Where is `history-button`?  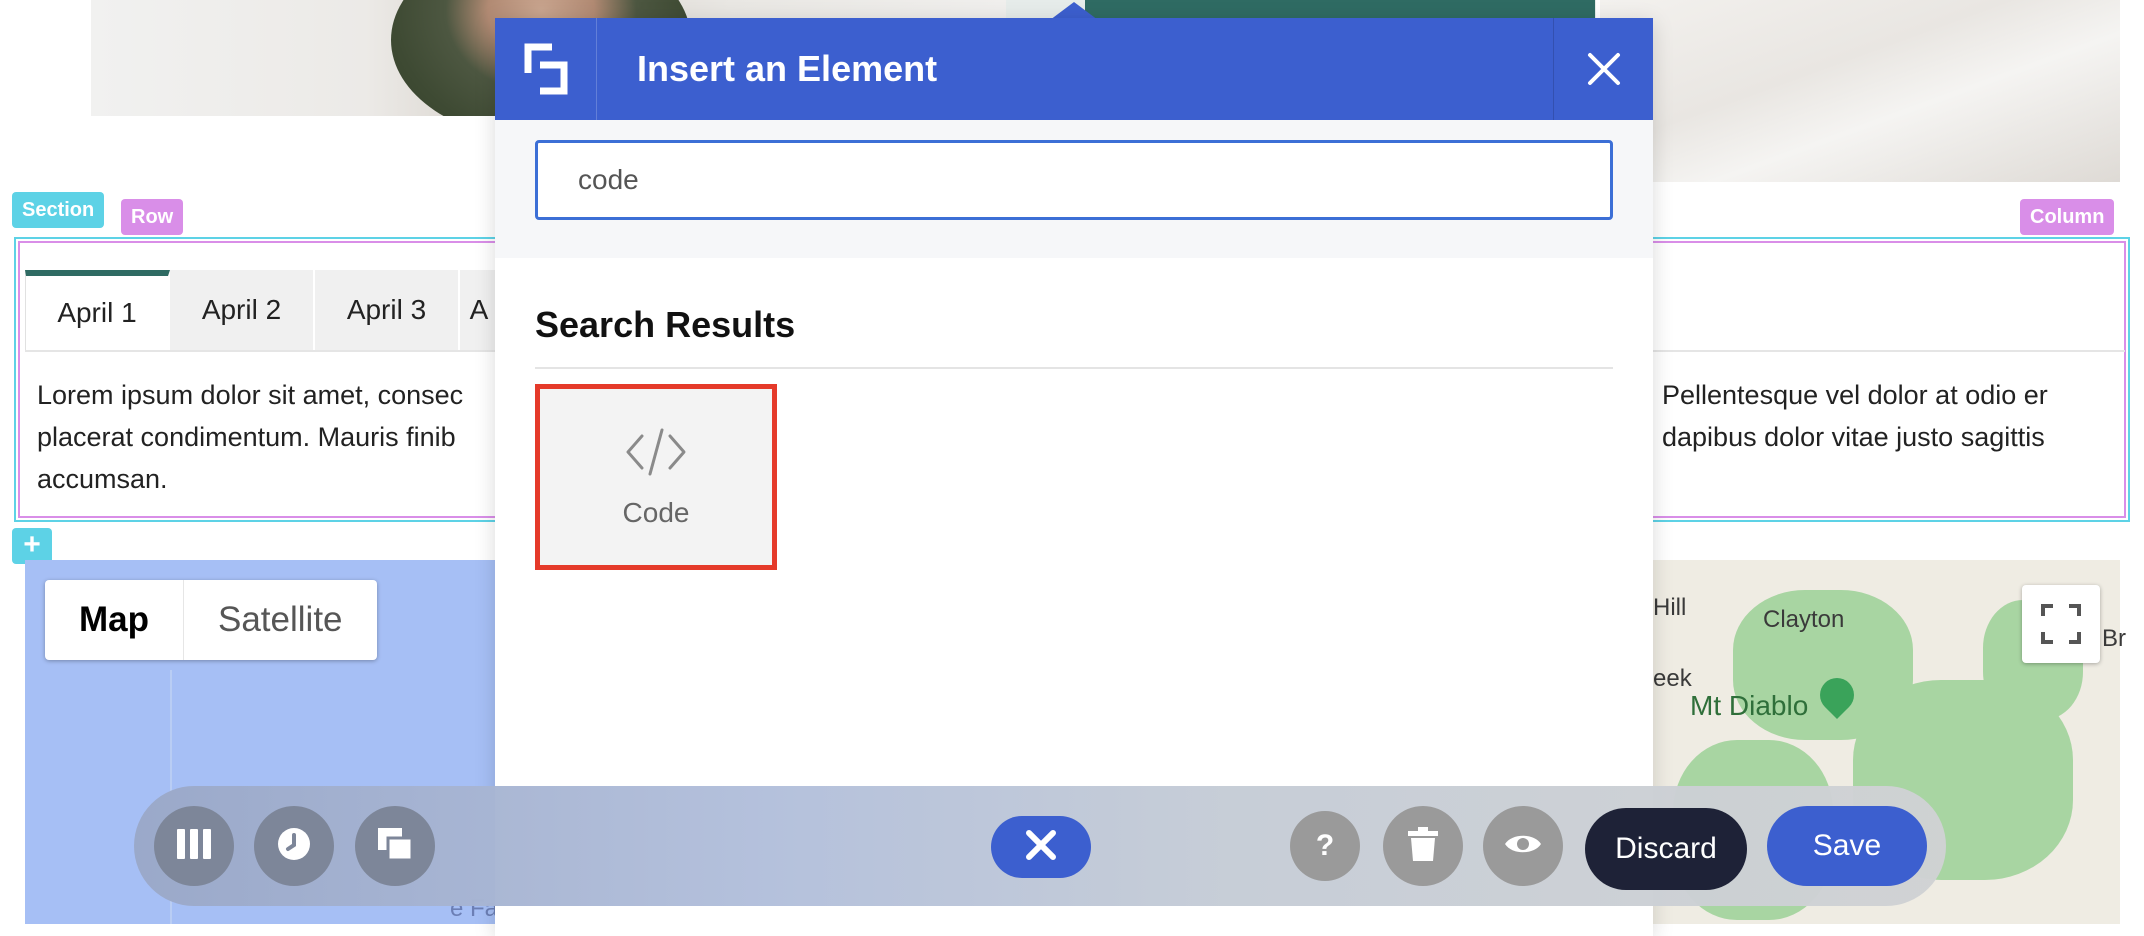
history-button is located at coordinates (294, 846).